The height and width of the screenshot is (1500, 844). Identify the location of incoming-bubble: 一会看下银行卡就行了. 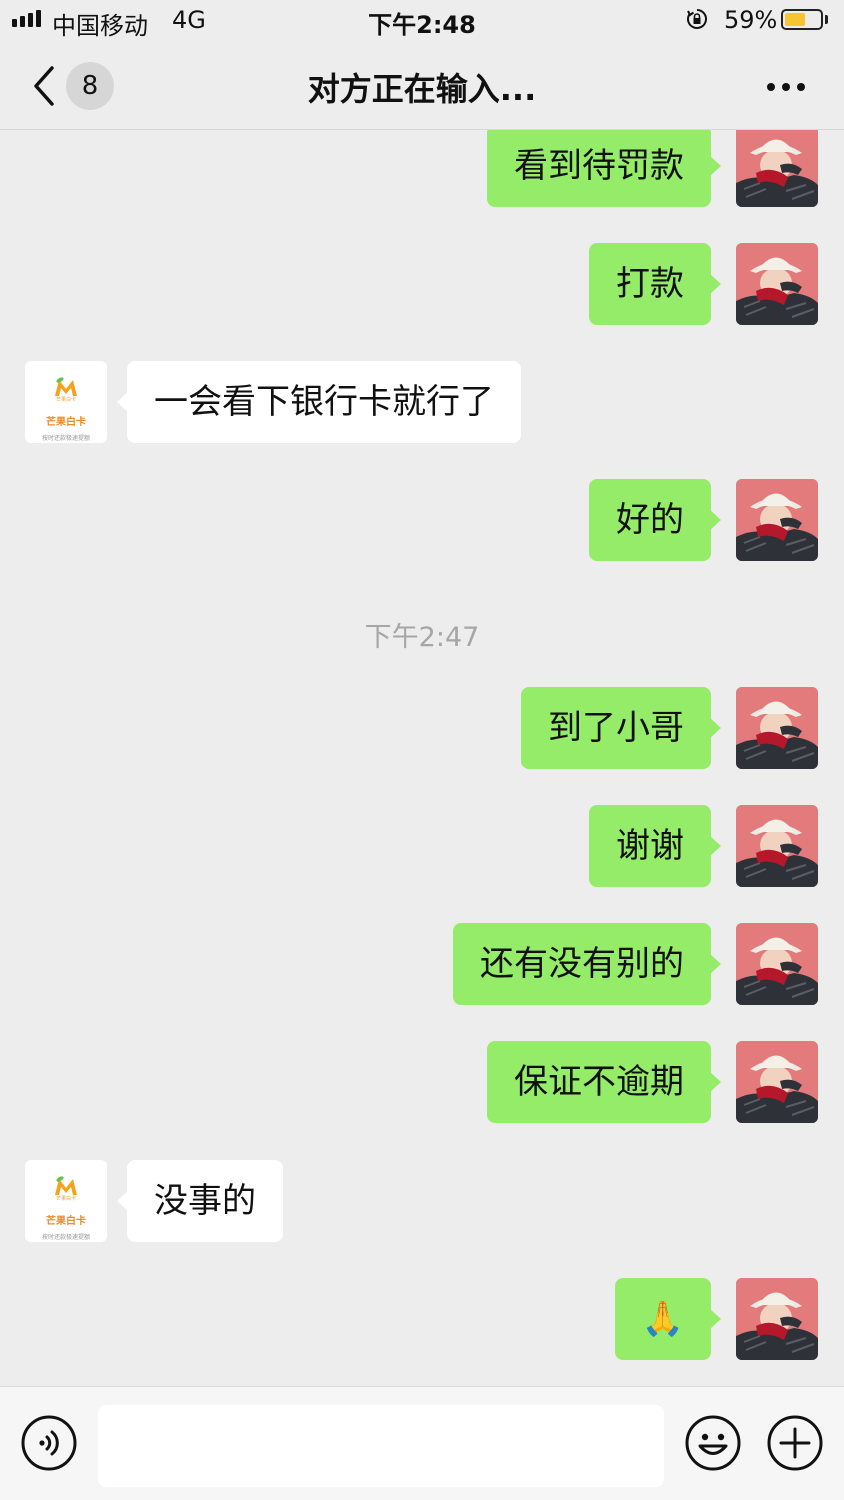
(319, 402).